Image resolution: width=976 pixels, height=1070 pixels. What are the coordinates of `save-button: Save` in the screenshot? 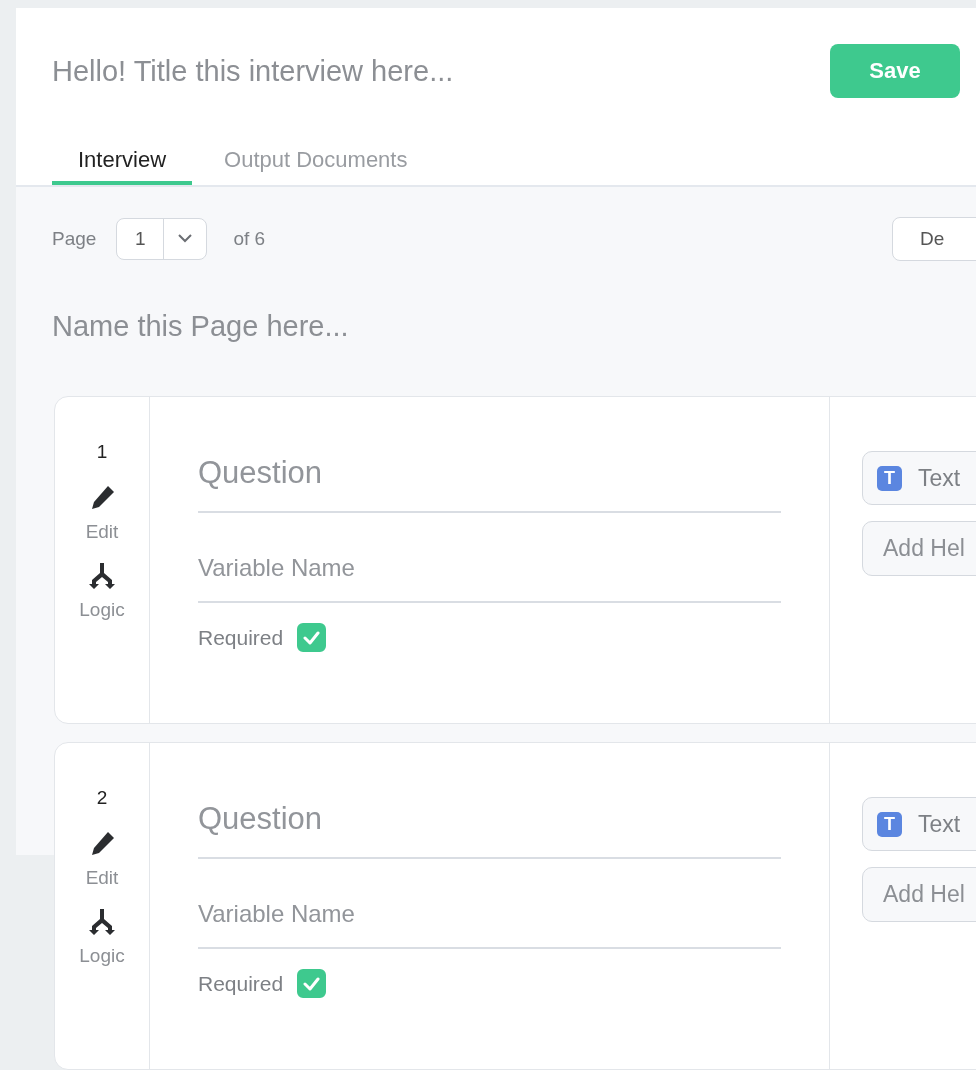 It's located at (895, 71).